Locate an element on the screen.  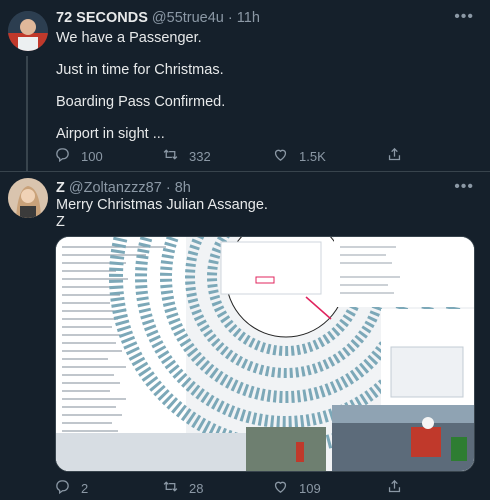
display-name: Z is located at coordinates (60, 188).